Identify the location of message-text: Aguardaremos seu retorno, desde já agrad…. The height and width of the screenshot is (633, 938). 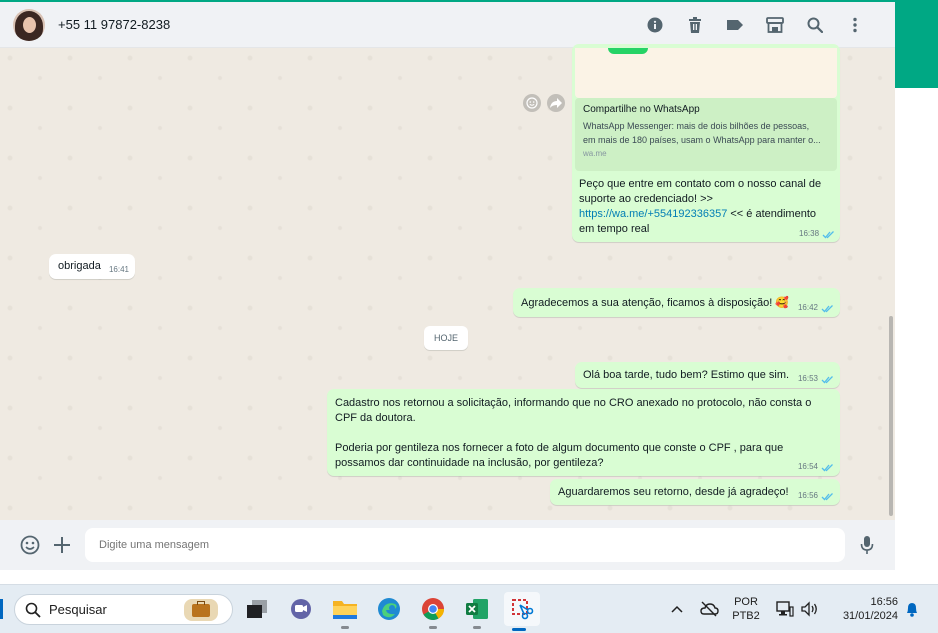
(673, 492).